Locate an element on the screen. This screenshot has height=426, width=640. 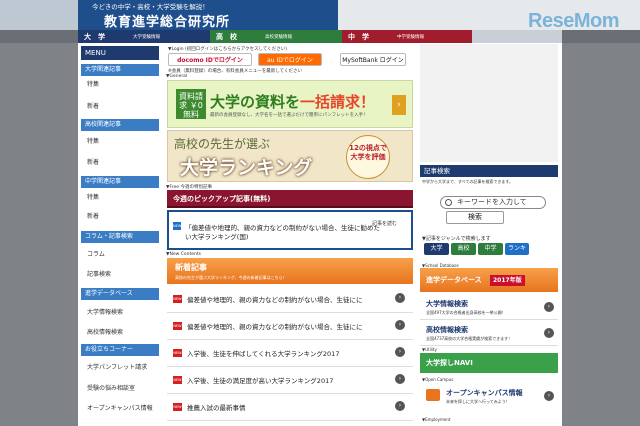
pickup-heading: 今週のピックアップ記事(無料) is located at coordinates (290, 199).